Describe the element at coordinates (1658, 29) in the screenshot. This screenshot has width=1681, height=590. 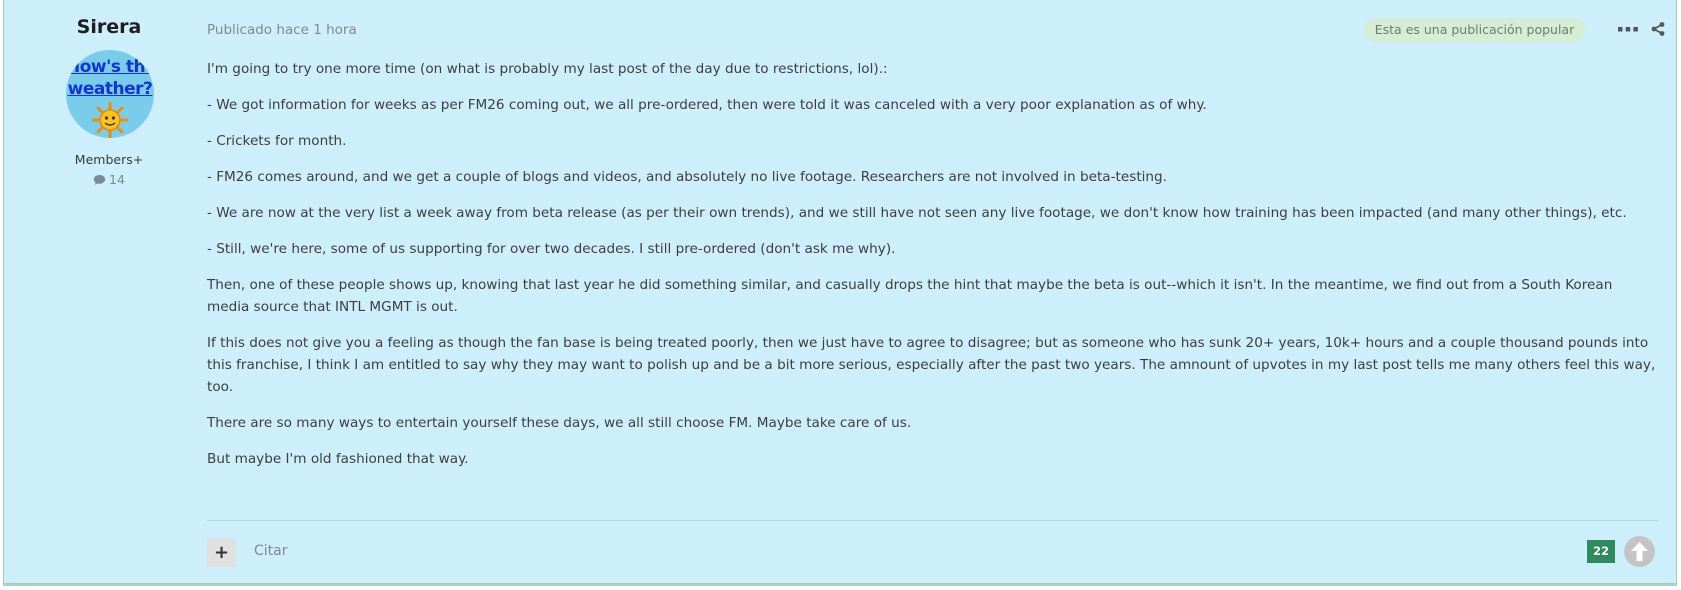
I see `share-icon` at that location.